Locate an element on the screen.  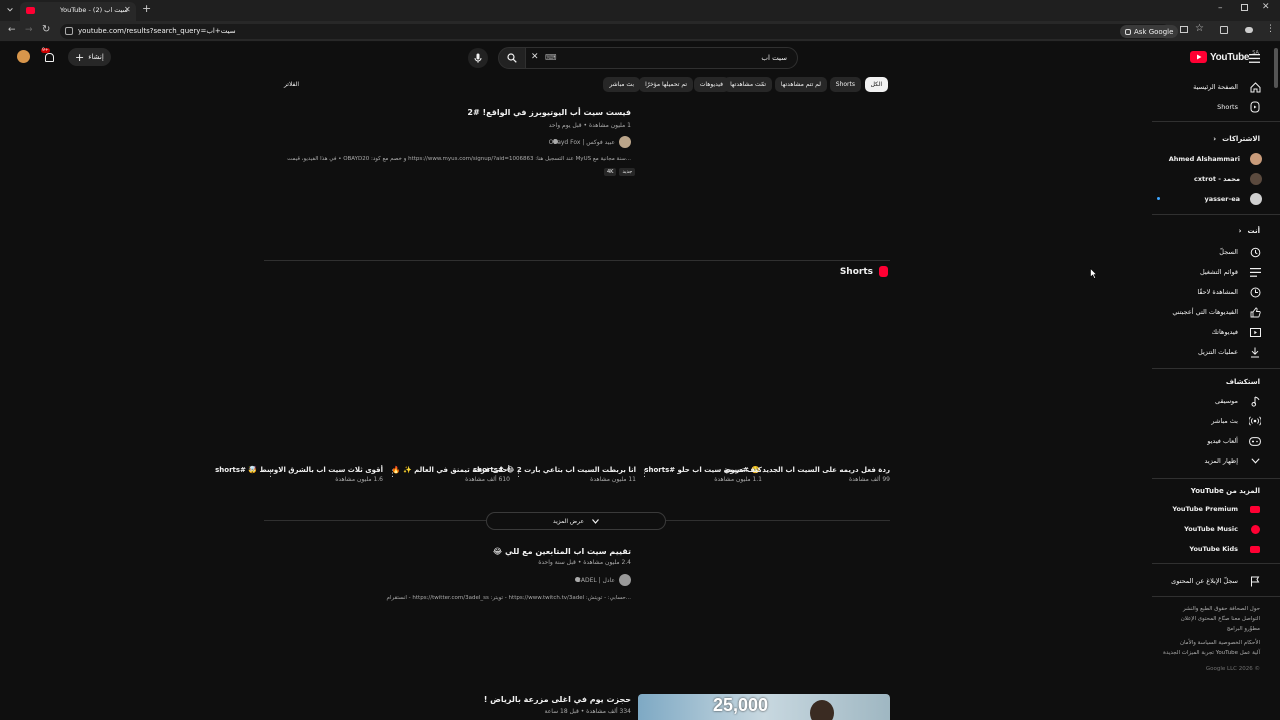
browser-tab-active: YouTube - سيت اب (2) ✕ is located at coordinates (78, 11).